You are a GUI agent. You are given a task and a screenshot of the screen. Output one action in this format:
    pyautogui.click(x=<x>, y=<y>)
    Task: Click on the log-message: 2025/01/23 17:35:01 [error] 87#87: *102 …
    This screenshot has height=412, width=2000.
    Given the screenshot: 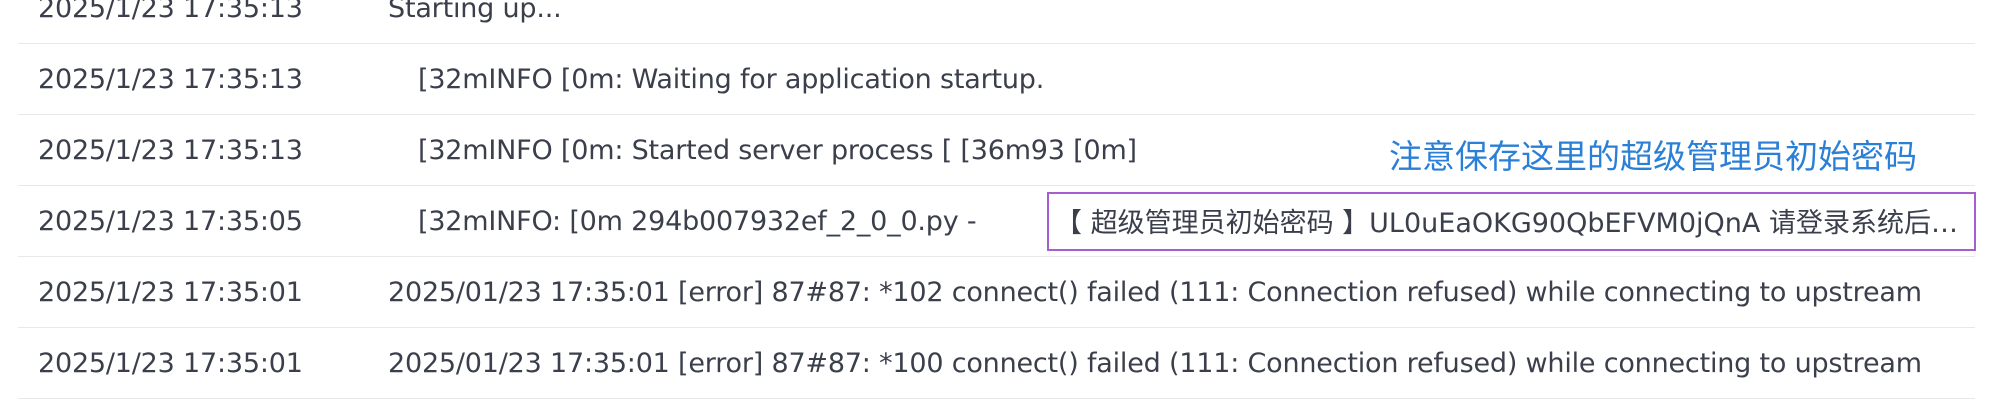 What is the action you would take?
    pyautogui.click(x=1155, y=292)
    